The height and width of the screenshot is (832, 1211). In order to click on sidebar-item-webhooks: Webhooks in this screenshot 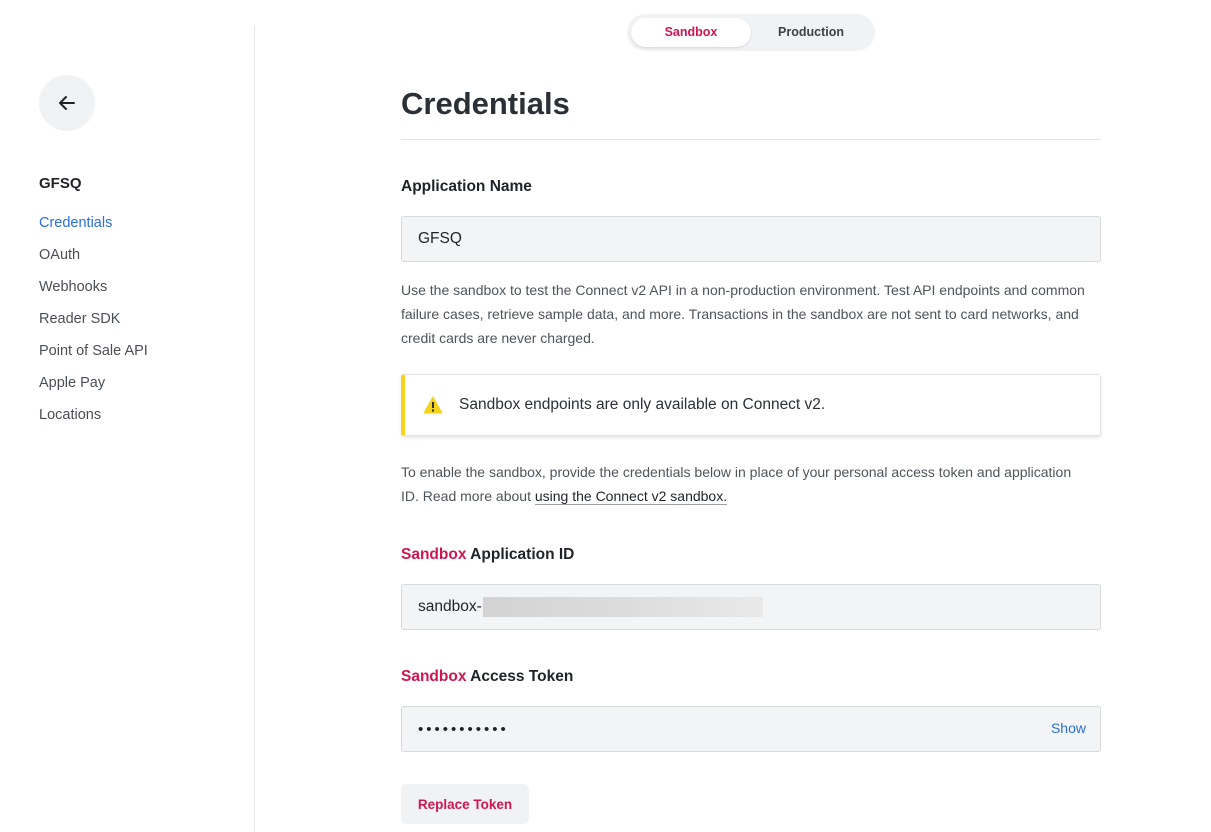, I will do `click(93, 294)`.